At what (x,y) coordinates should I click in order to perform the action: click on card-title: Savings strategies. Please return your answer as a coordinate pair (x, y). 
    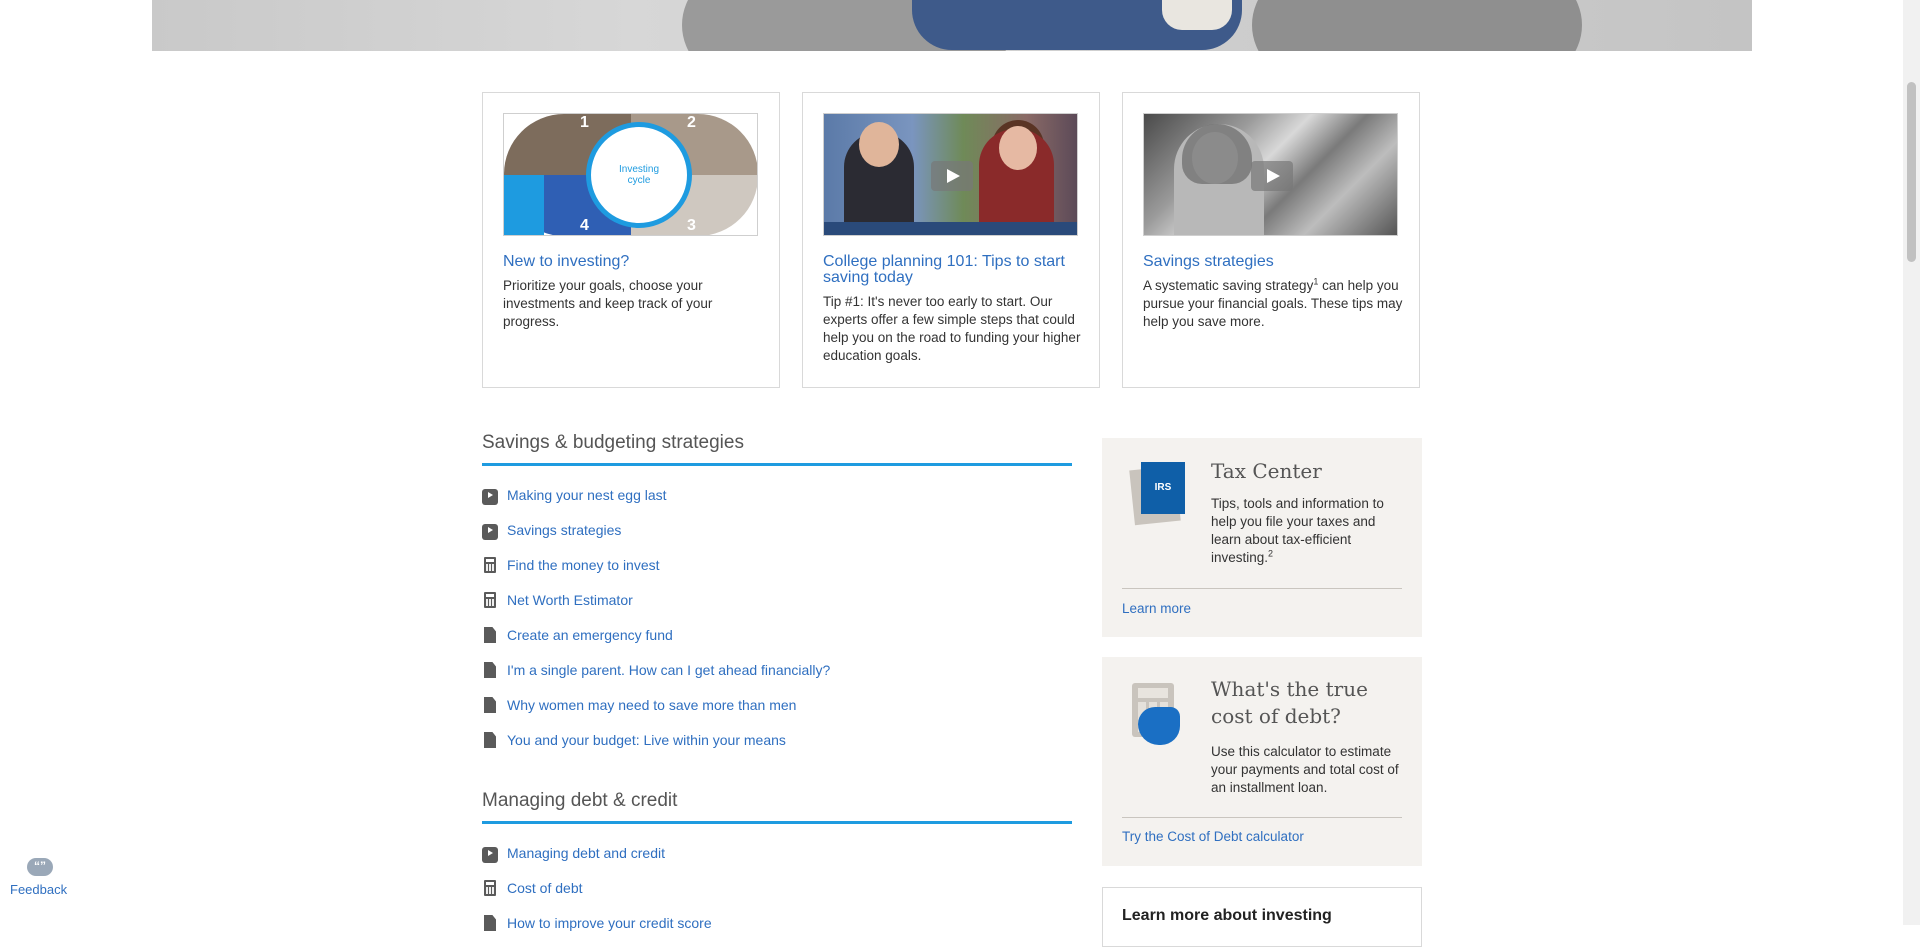
    Looking at the image, I should click on (1274, 262).